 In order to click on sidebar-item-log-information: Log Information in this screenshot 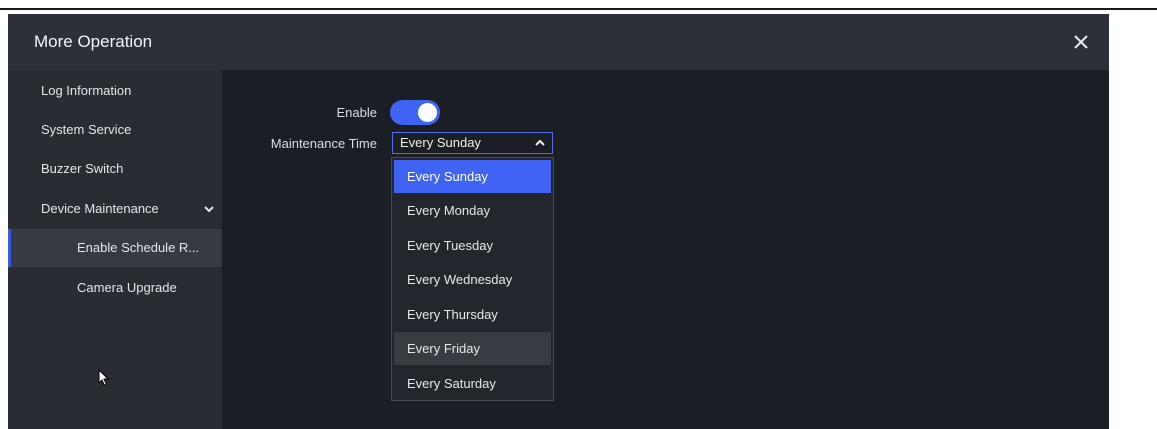, I will do `click(115, 91)`.